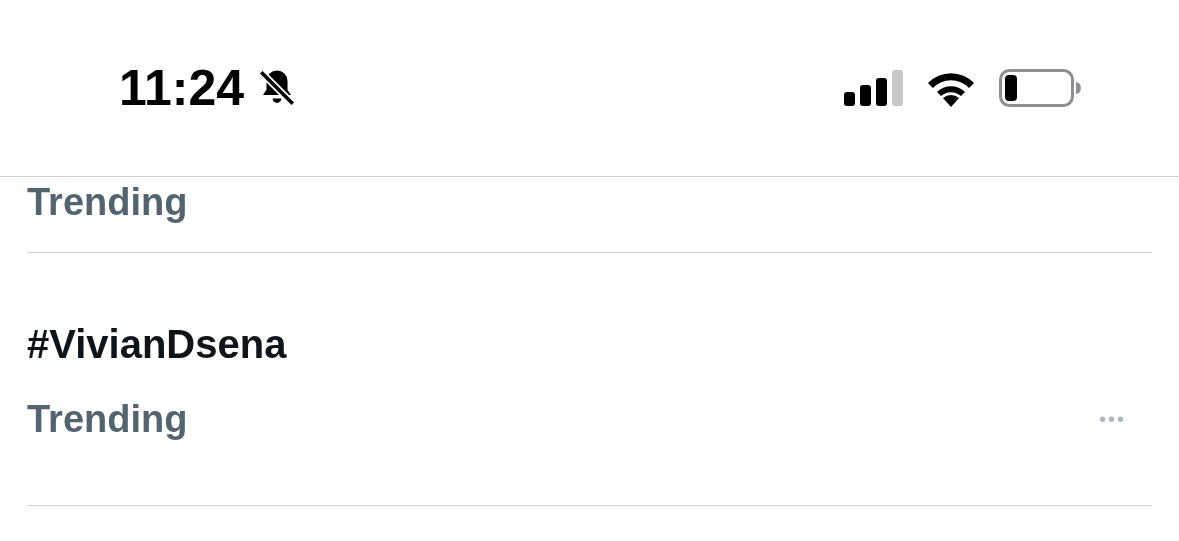  I want to click on trend-title: #VivianDsena, so click(157, 344).